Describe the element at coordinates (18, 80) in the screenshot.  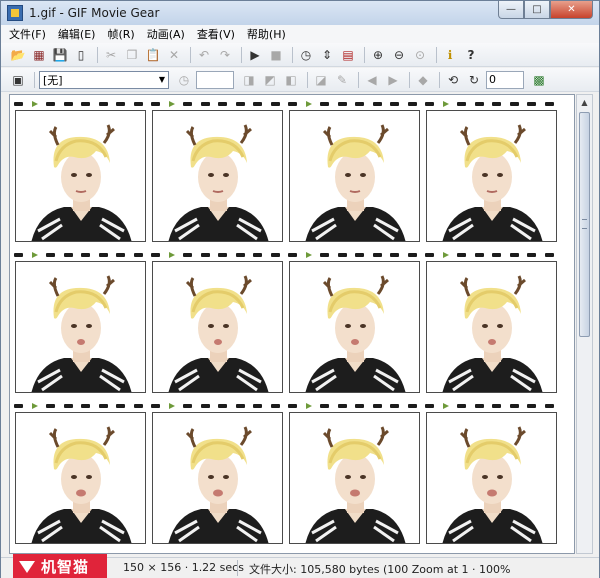
I see `properties-icon: ▣` at that location.